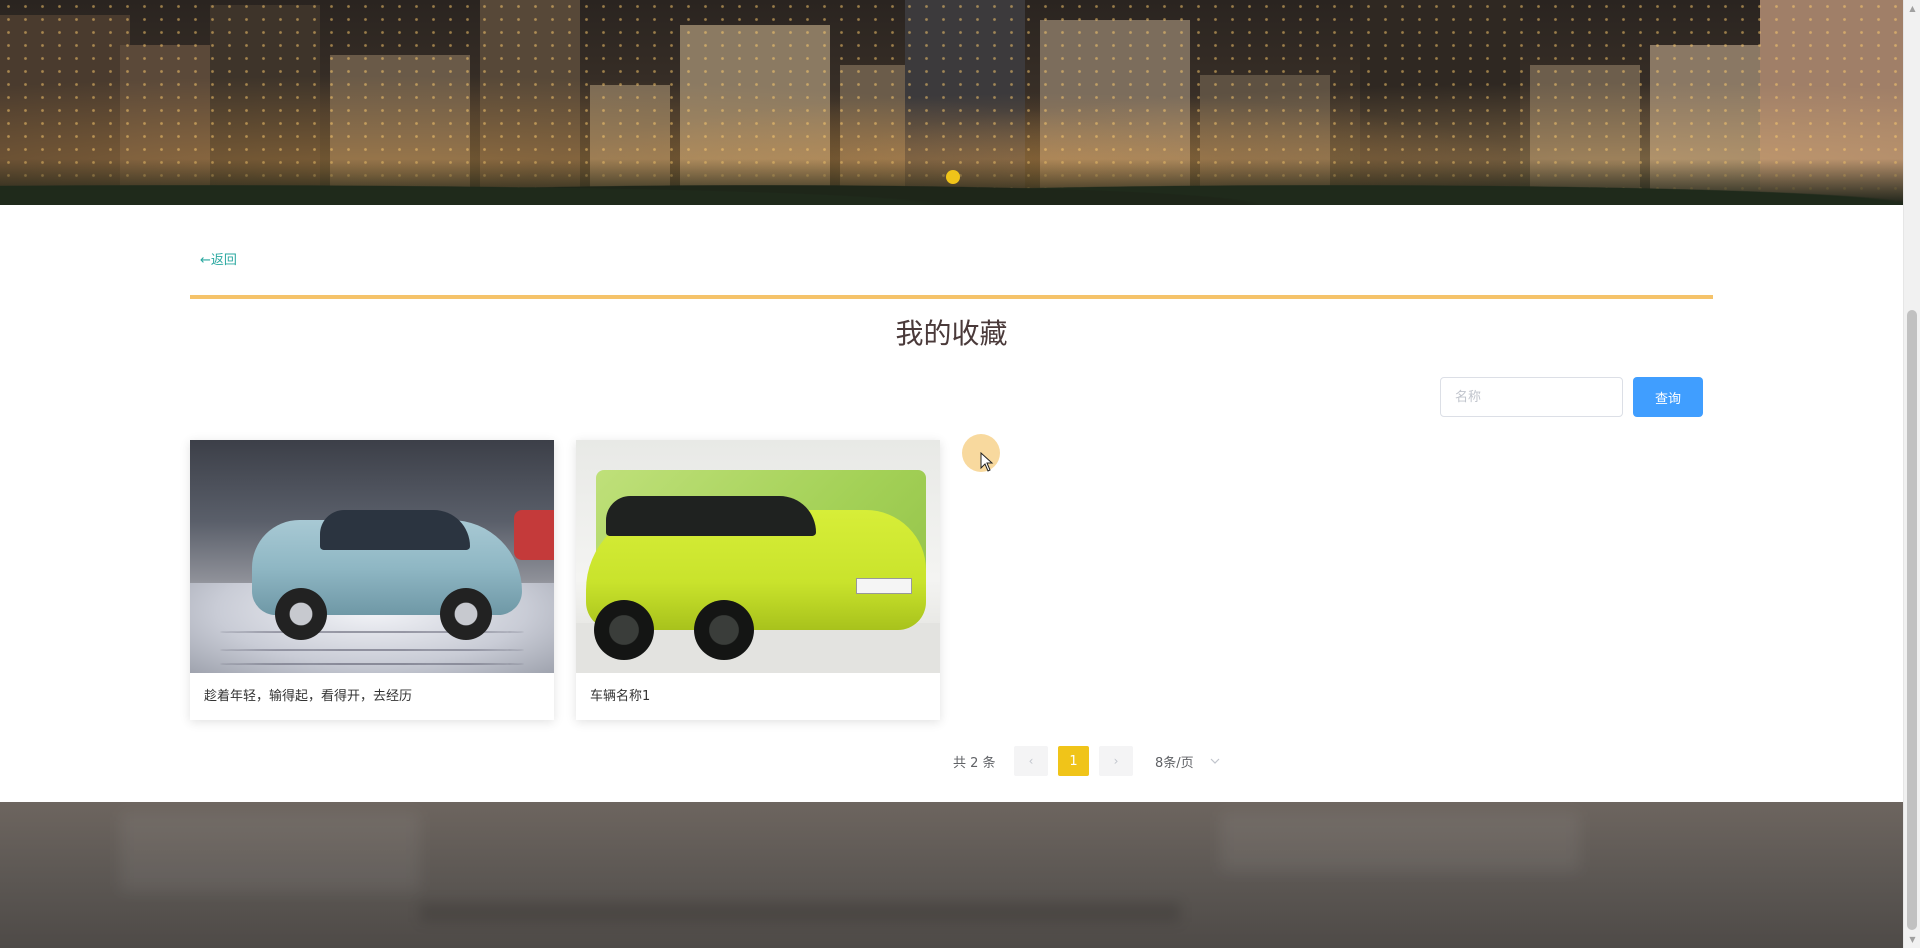 This screenshot has height=948, width=1920. What do you see at coordinates (1198, 761) in the screenshot?
I see `page-size-select: 8条/页` at bounding box center [1198, 761].